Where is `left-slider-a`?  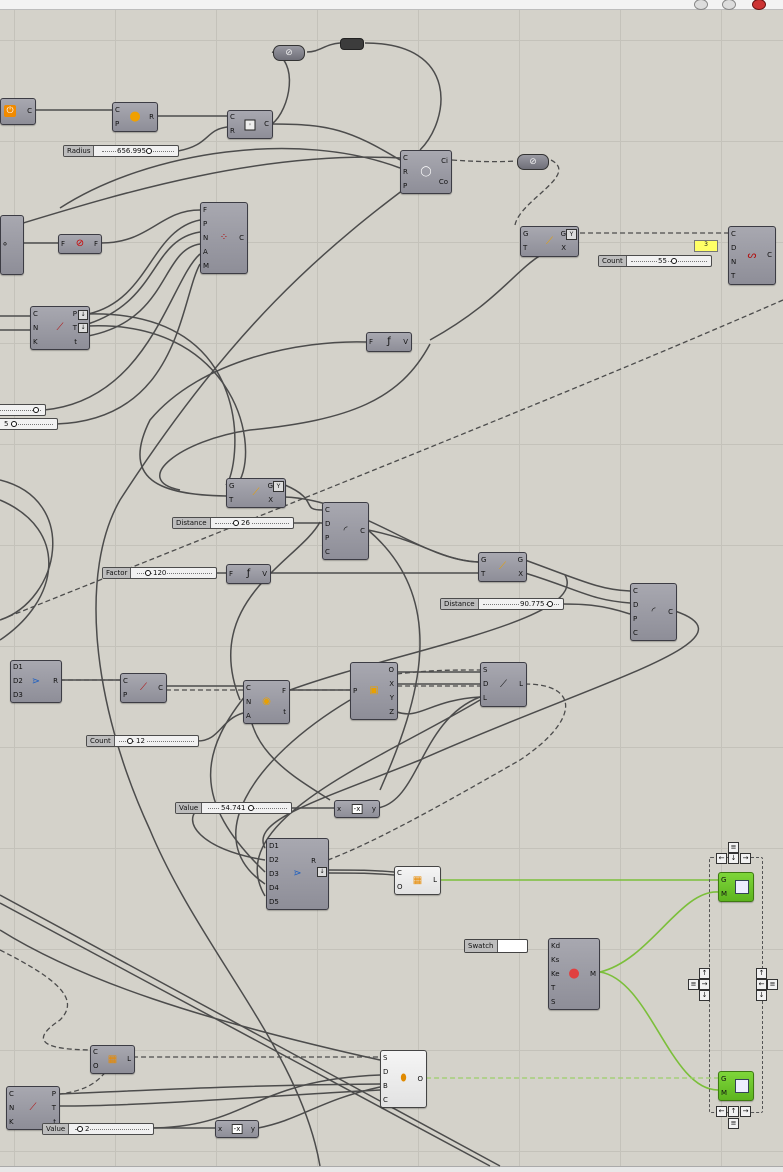
left-slider-a is located at coordinates (23, 410).